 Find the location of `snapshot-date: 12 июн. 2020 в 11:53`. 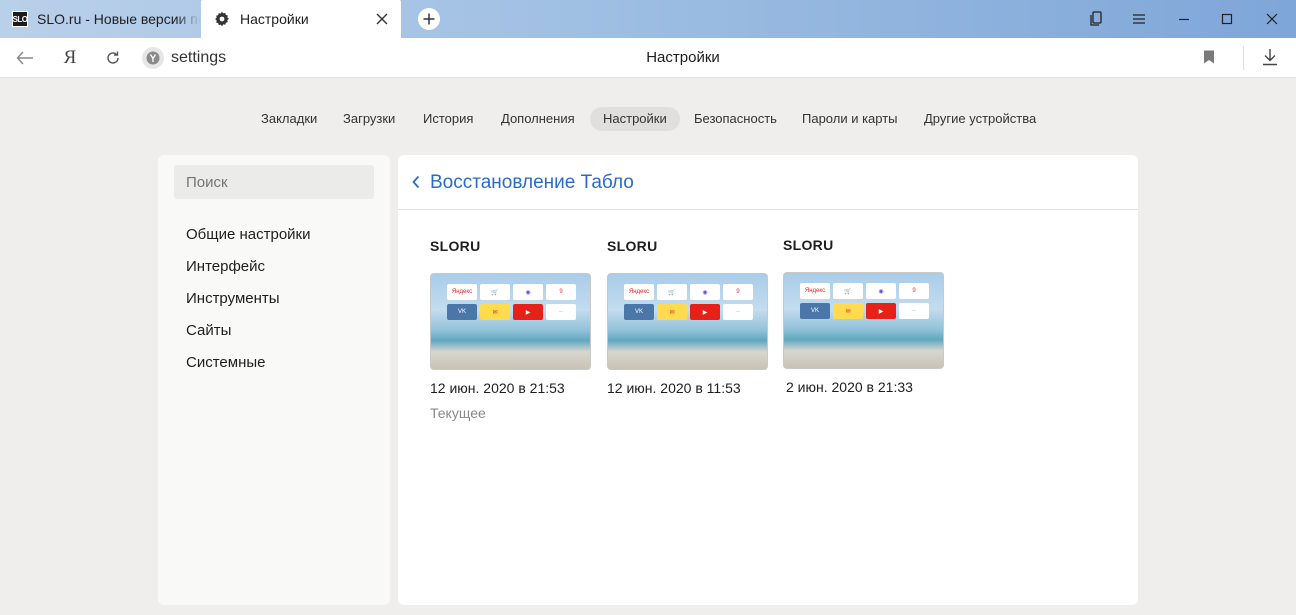

snapshot-date: 12 июн. 2020 в 11:53 is located at coordinates (674, 388).